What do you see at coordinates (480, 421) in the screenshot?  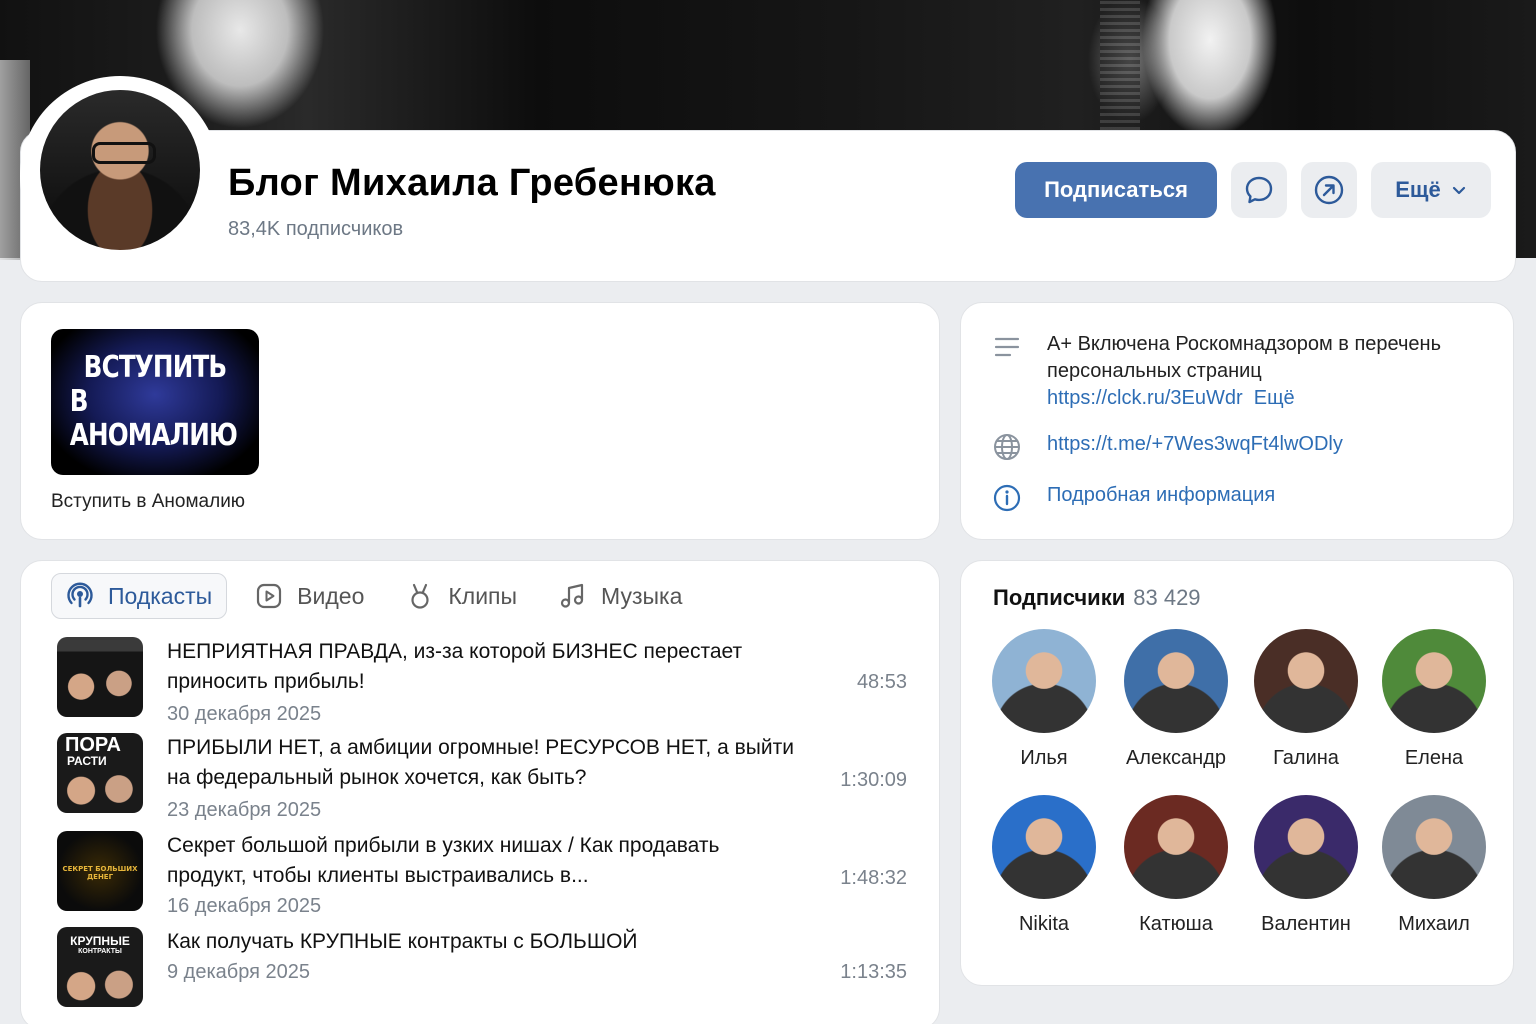 I see `join-community-card: ВСТУПИТЬ В АНОМАЛИЮ Вступить в Аномалию` at bounding box center [480, 421].